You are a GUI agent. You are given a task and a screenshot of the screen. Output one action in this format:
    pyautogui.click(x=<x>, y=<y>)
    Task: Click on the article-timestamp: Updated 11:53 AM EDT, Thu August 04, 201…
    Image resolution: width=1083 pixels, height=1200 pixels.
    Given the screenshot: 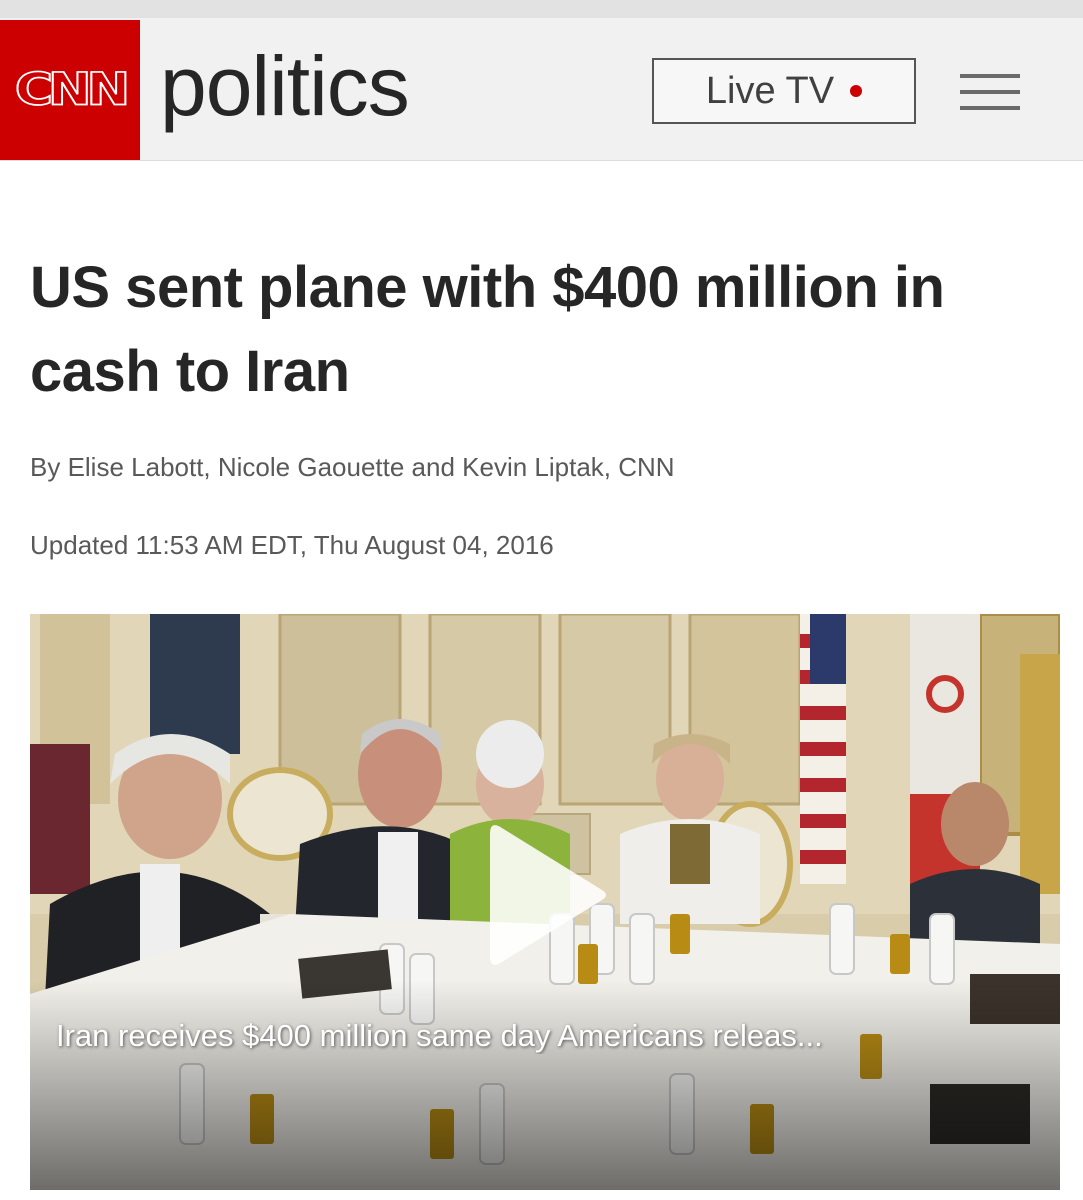 What is the action you would take?
    pyautogui.click(x=292, y=545)
    